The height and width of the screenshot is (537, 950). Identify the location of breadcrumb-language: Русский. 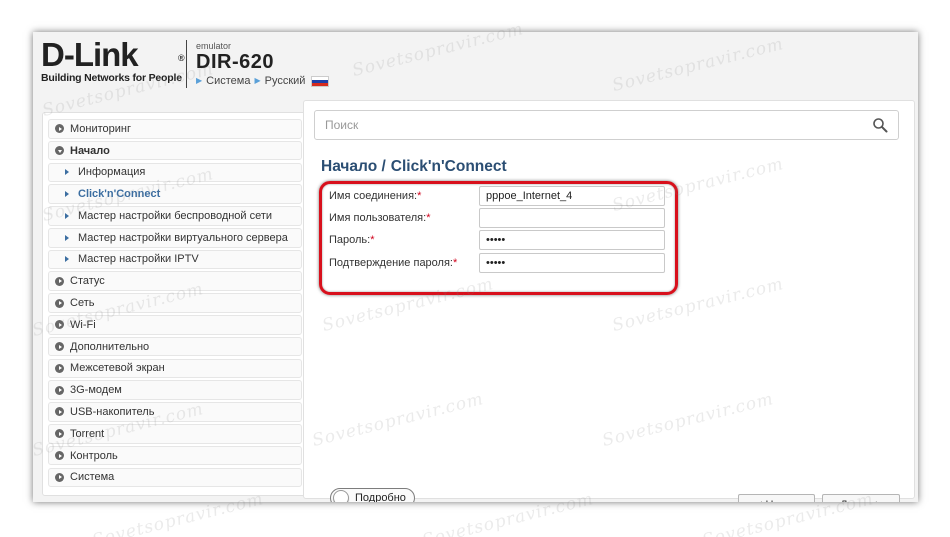
(285, 81).